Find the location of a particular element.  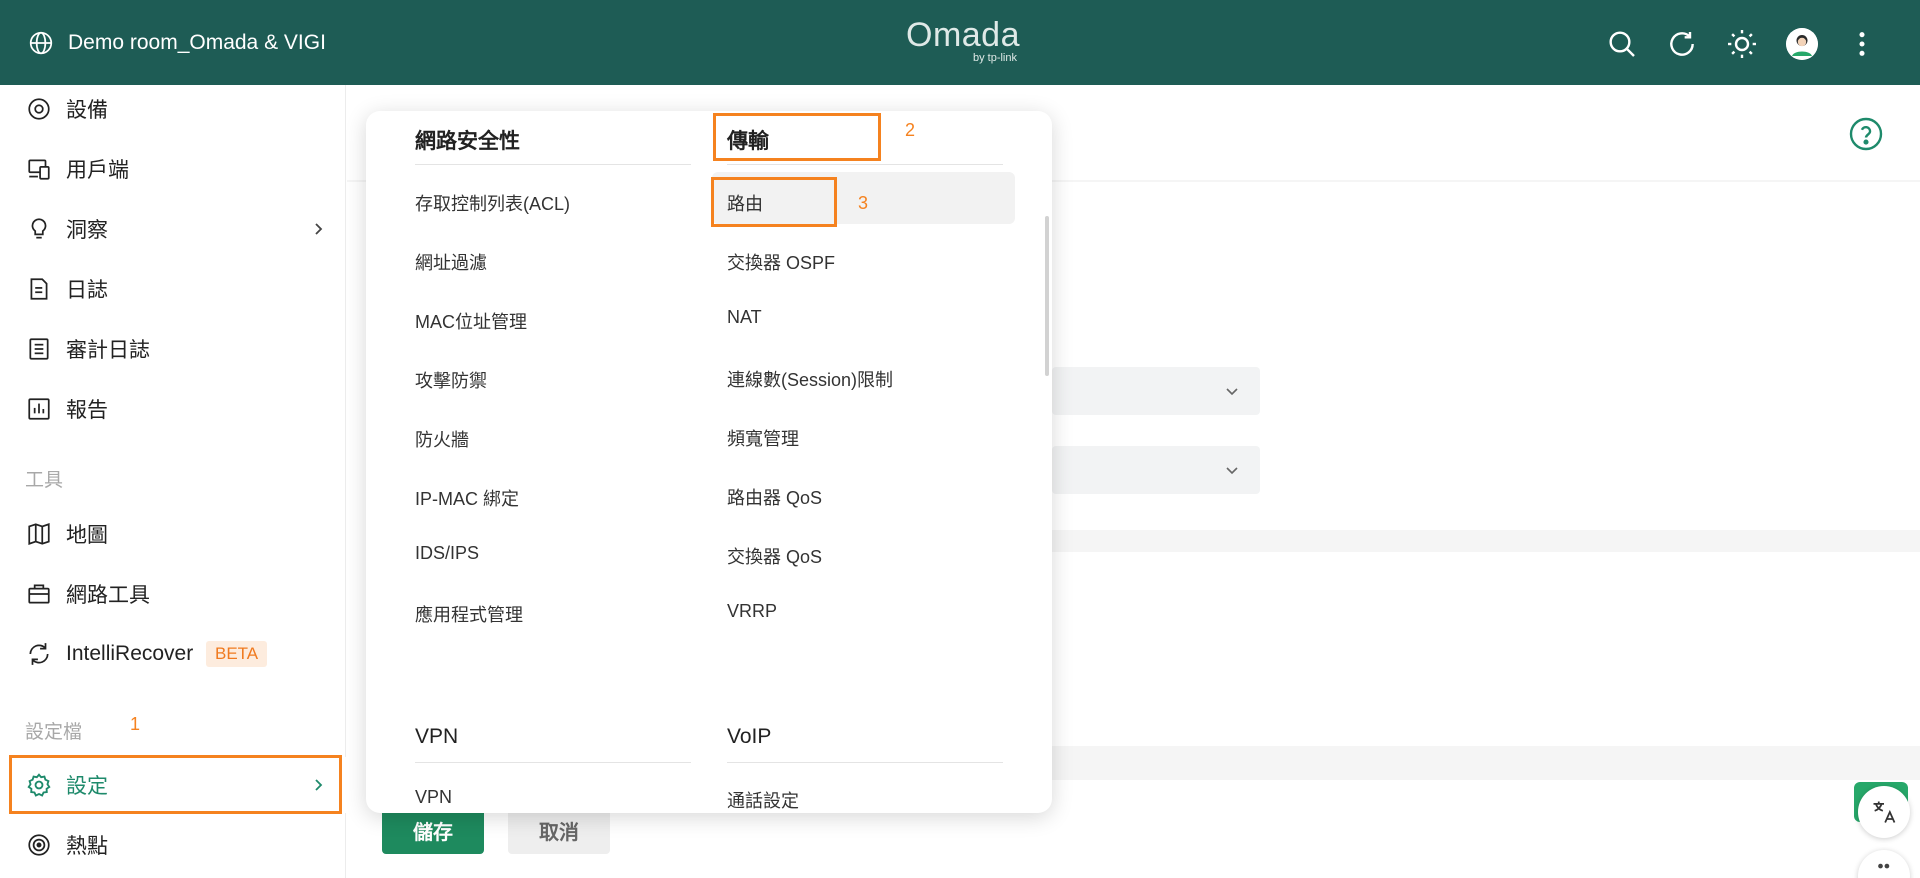

sidebar-item-intellirecover: IntelliRecover BETA is located at coordinates (173, 654).